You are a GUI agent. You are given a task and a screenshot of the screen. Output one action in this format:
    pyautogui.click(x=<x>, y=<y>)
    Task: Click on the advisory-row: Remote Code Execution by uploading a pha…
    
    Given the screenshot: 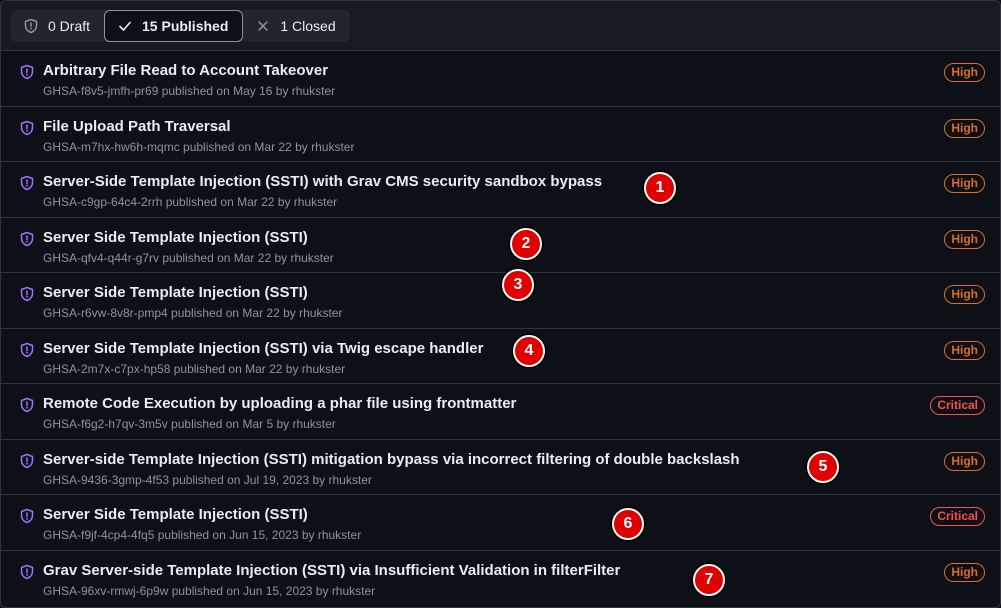 What is the action you would take?
    pyautogui.click(x=500, y=412)
    